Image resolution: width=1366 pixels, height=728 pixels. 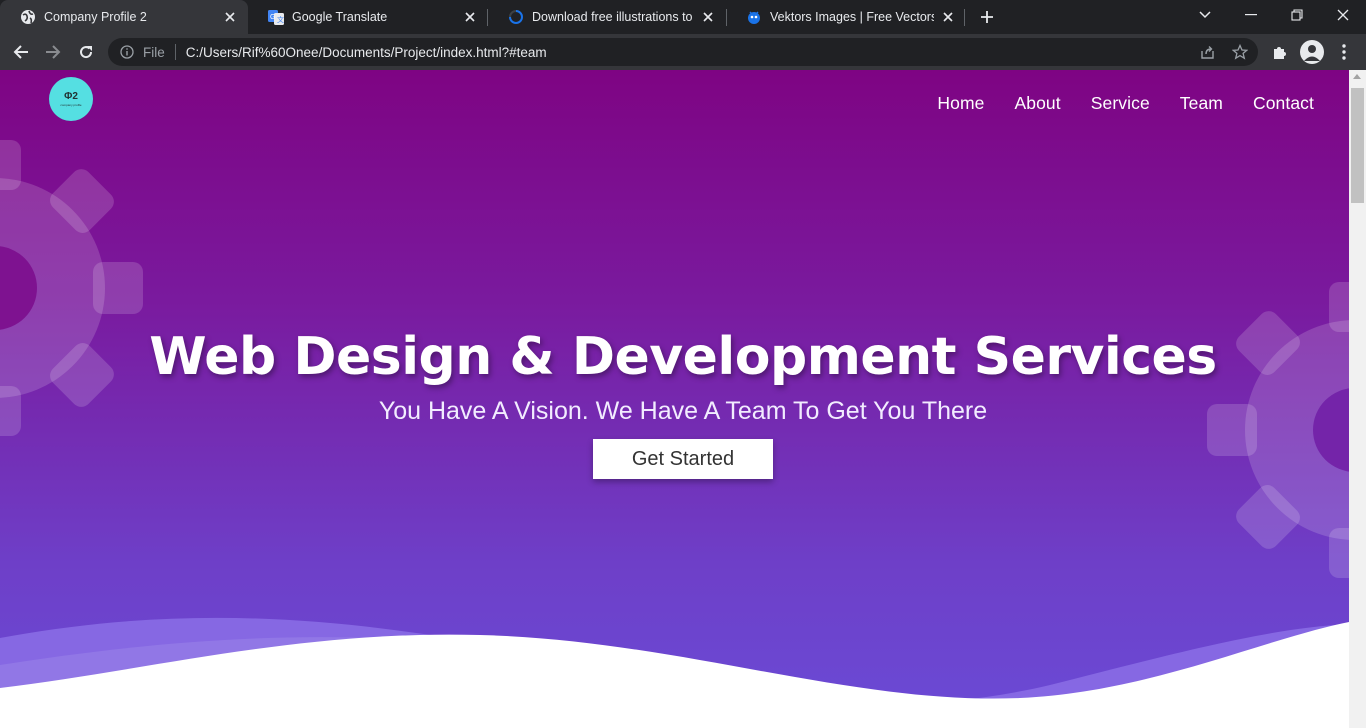 I want to click on tab-title: Vektors Images | Free Vectors, Sto, so click(x=852, y=17).